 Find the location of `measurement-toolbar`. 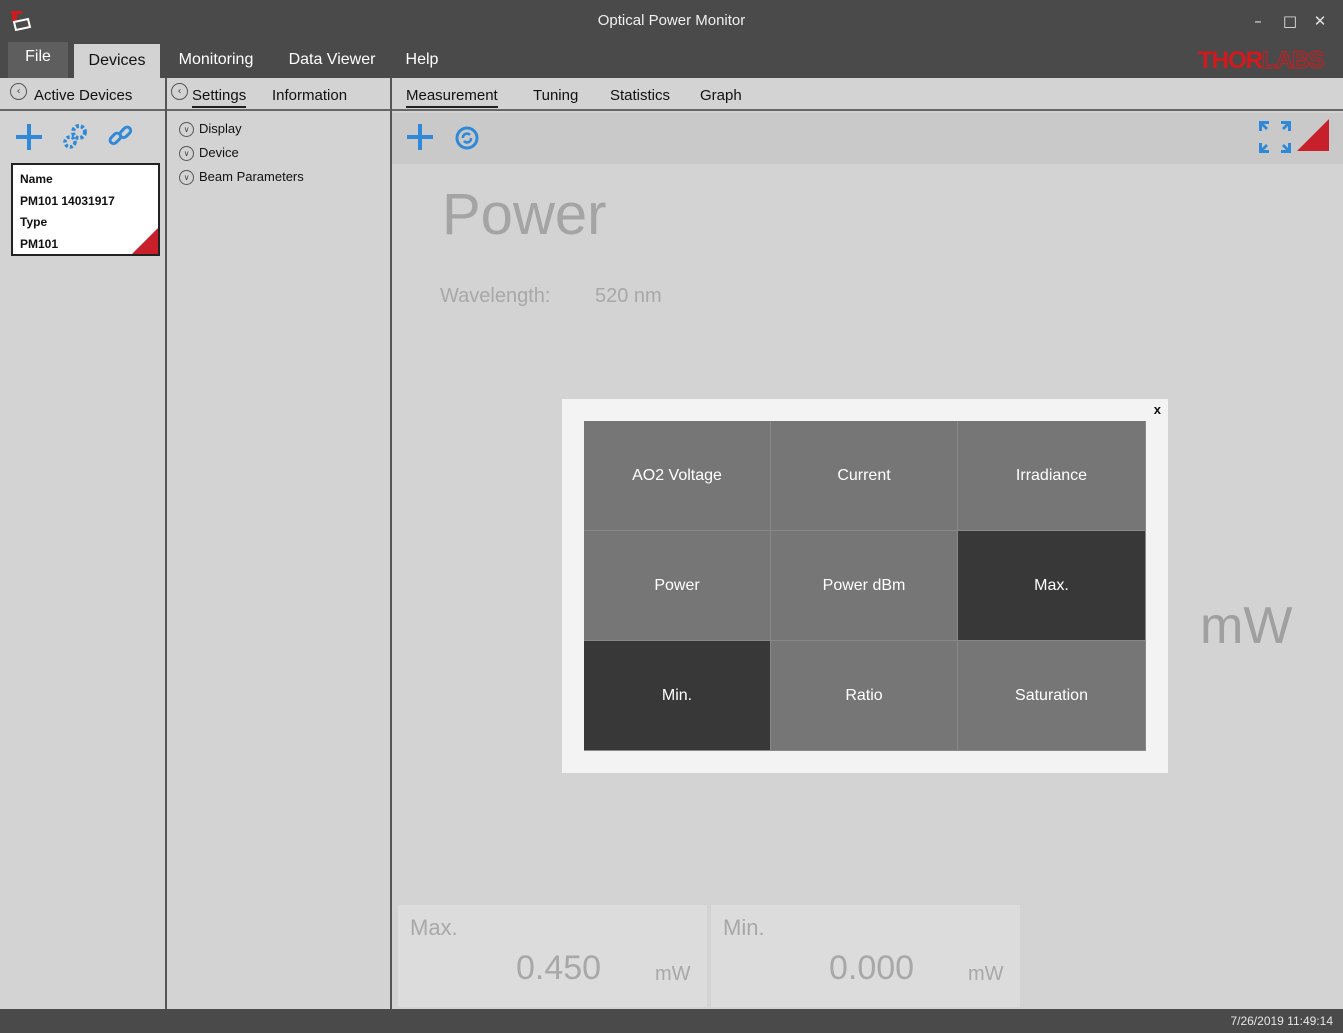

measurement-toolbar is located at coordinates (867, 138).